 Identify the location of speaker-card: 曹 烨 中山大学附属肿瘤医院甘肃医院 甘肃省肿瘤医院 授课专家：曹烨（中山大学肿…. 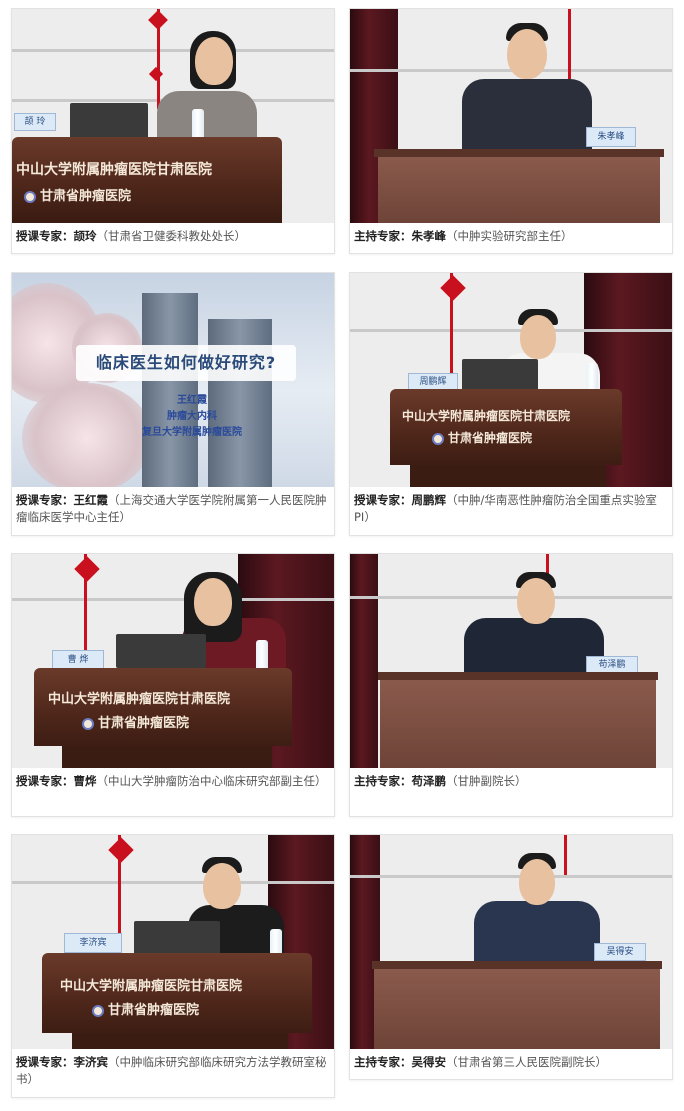
(173, 685).